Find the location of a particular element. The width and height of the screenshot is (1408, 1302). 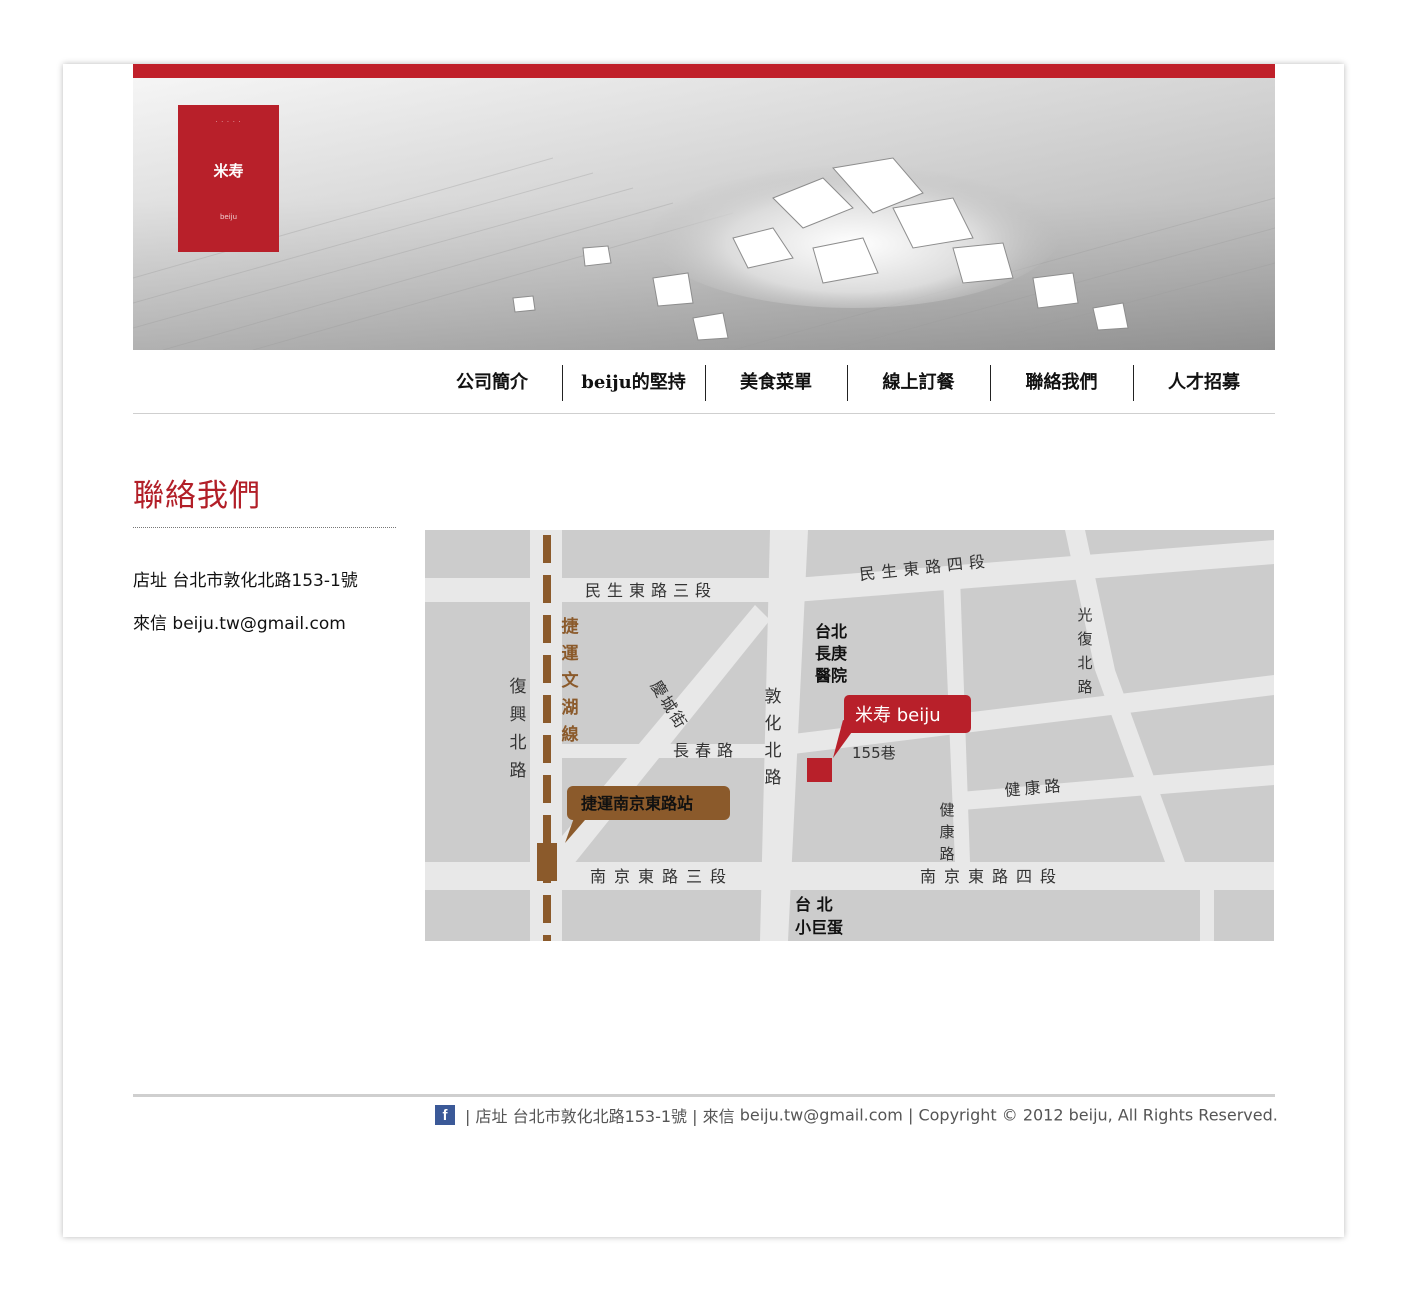

nav-item-commitment: beiju的堅持 is located at coordinates (633, 383).